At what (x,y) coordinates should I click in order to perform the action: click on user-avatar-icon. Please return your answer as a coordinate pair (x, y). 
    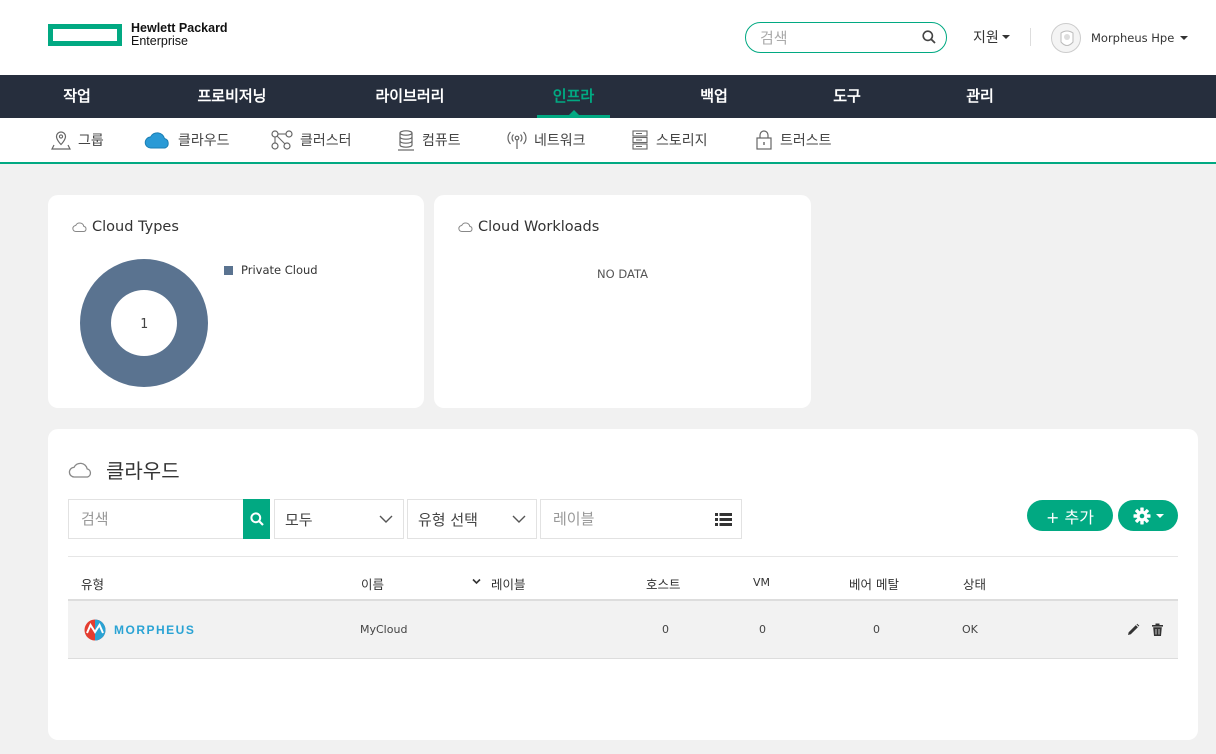
    Looking at the image, I should click on (1067, 38).